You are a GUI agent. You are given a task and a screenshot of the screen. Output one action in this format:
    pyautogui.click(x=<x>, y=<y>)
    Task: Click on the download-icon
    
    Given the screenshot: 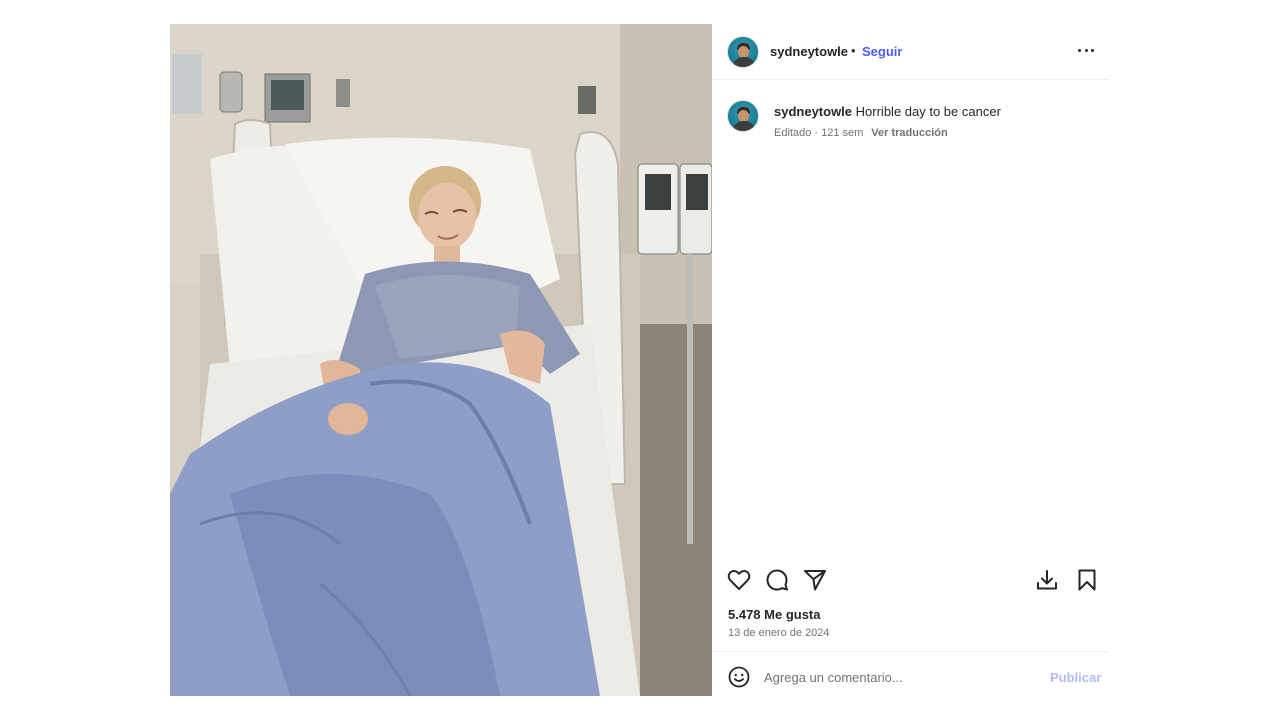 What is the action you would take?
    pyautogui.click(x=1047, y=580)
    